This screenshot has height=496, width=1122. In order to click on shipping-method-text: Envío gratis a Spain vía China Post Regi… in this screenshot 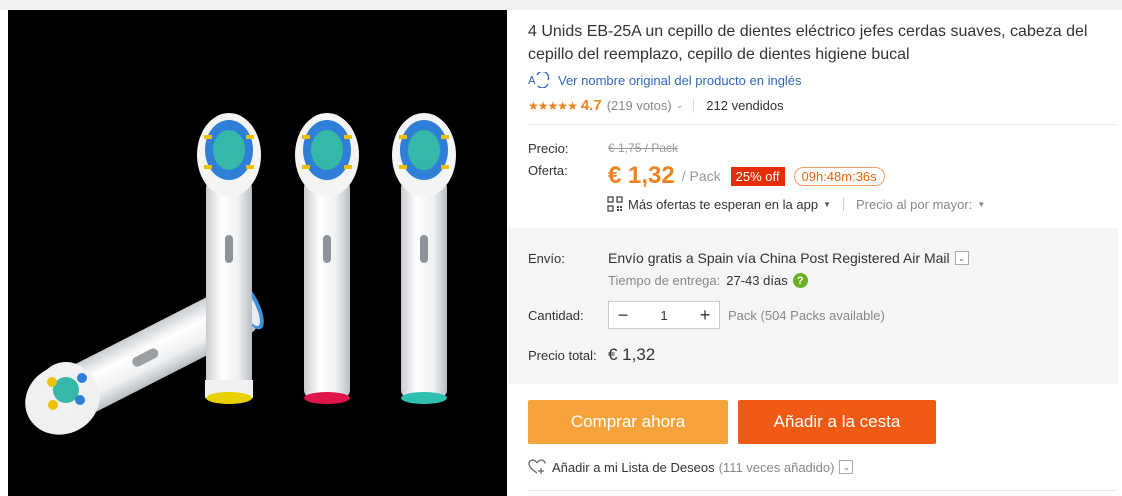, I will do `click(779, 258)`.